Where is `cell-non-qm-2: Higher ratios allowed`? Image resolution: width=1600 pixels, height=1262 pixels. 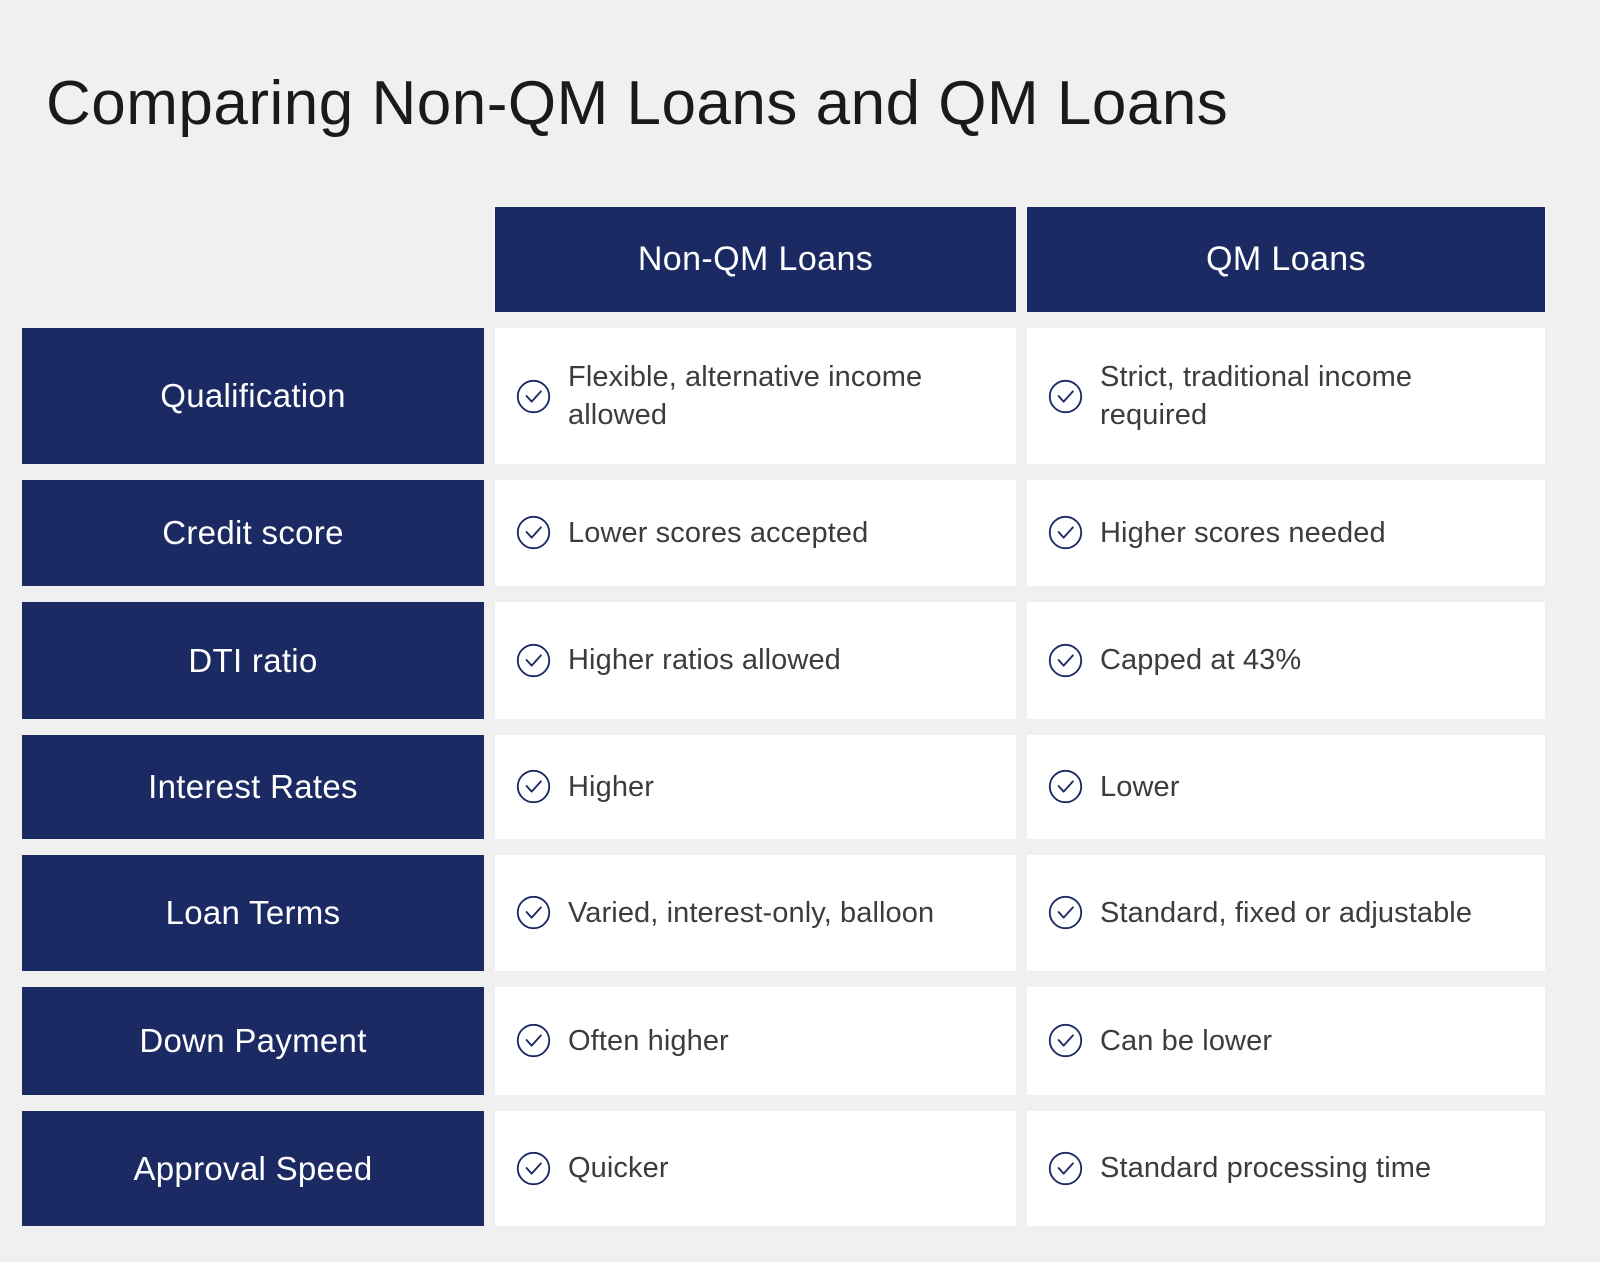
cell-non-qm-2: Higher ratios allowed is located at coordinates (755, 660).